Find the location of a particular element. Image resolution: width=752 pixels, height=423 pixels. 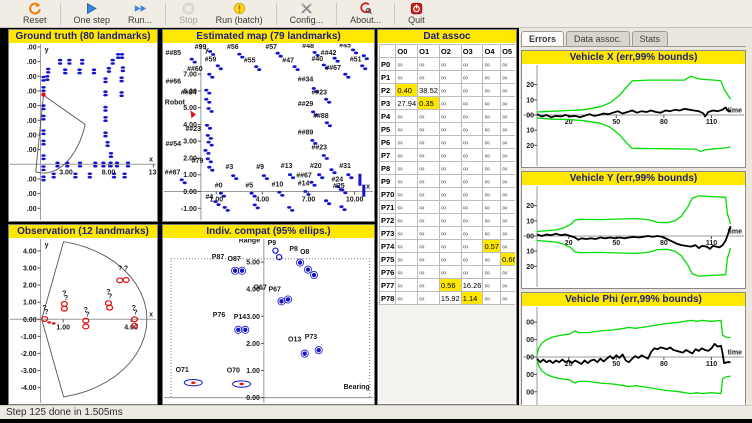

table-cell: 0.66 is located at coordinates (507, 259).